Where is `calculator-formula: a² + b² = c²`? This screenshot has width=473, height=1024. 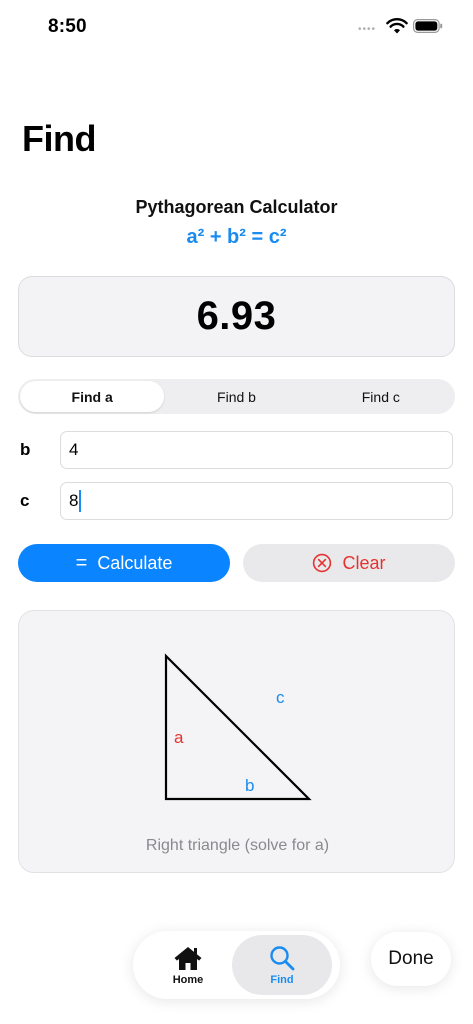 calculator-formula: a² + b² = c² is located at coordinates (236, 237).